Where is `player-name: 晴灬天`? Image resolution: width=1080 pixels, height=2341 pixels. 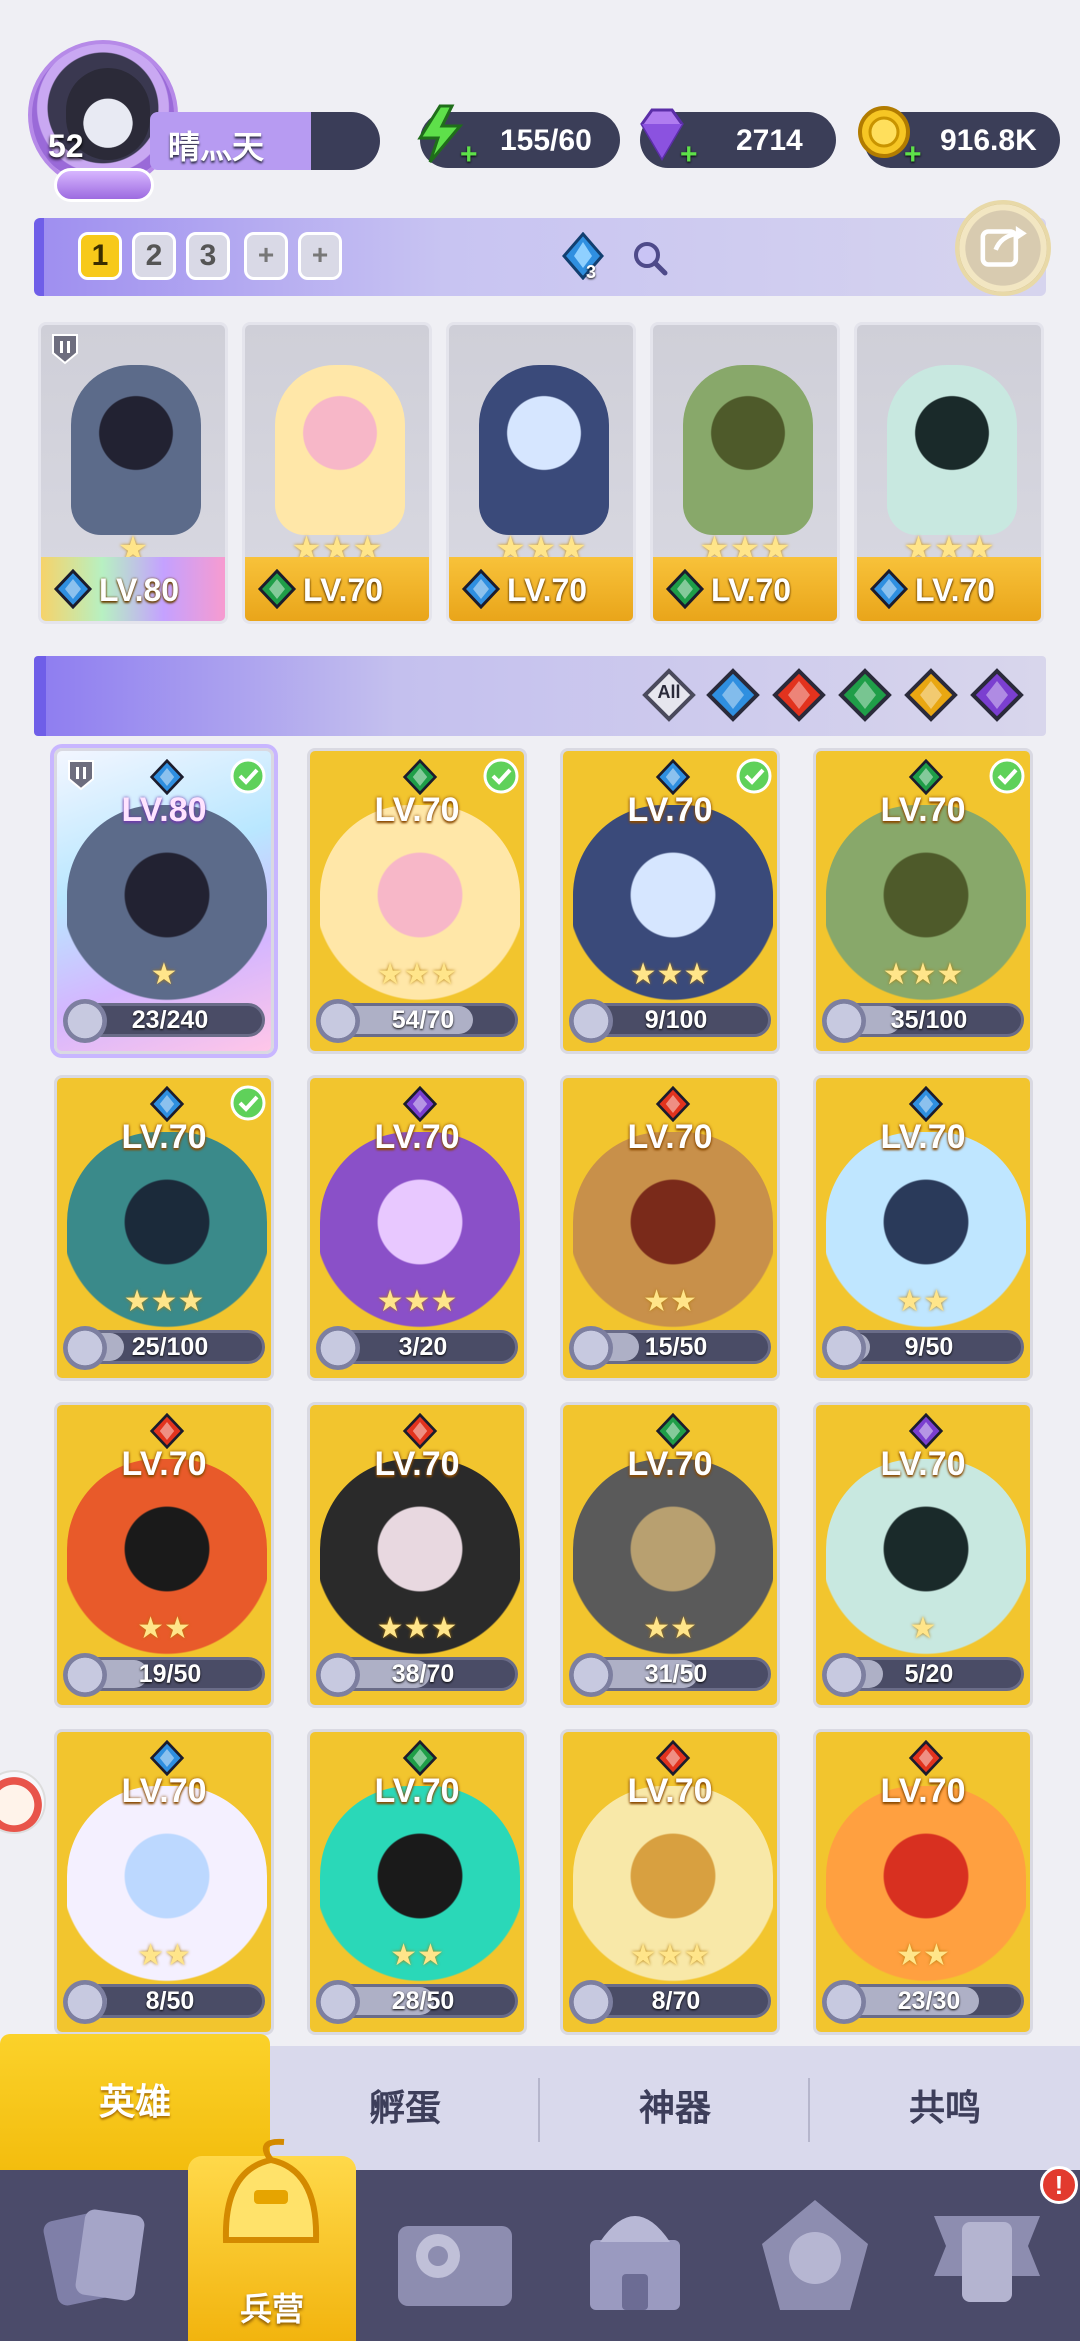
player-name: 晴灬天 is located at coordinates (216, 147).